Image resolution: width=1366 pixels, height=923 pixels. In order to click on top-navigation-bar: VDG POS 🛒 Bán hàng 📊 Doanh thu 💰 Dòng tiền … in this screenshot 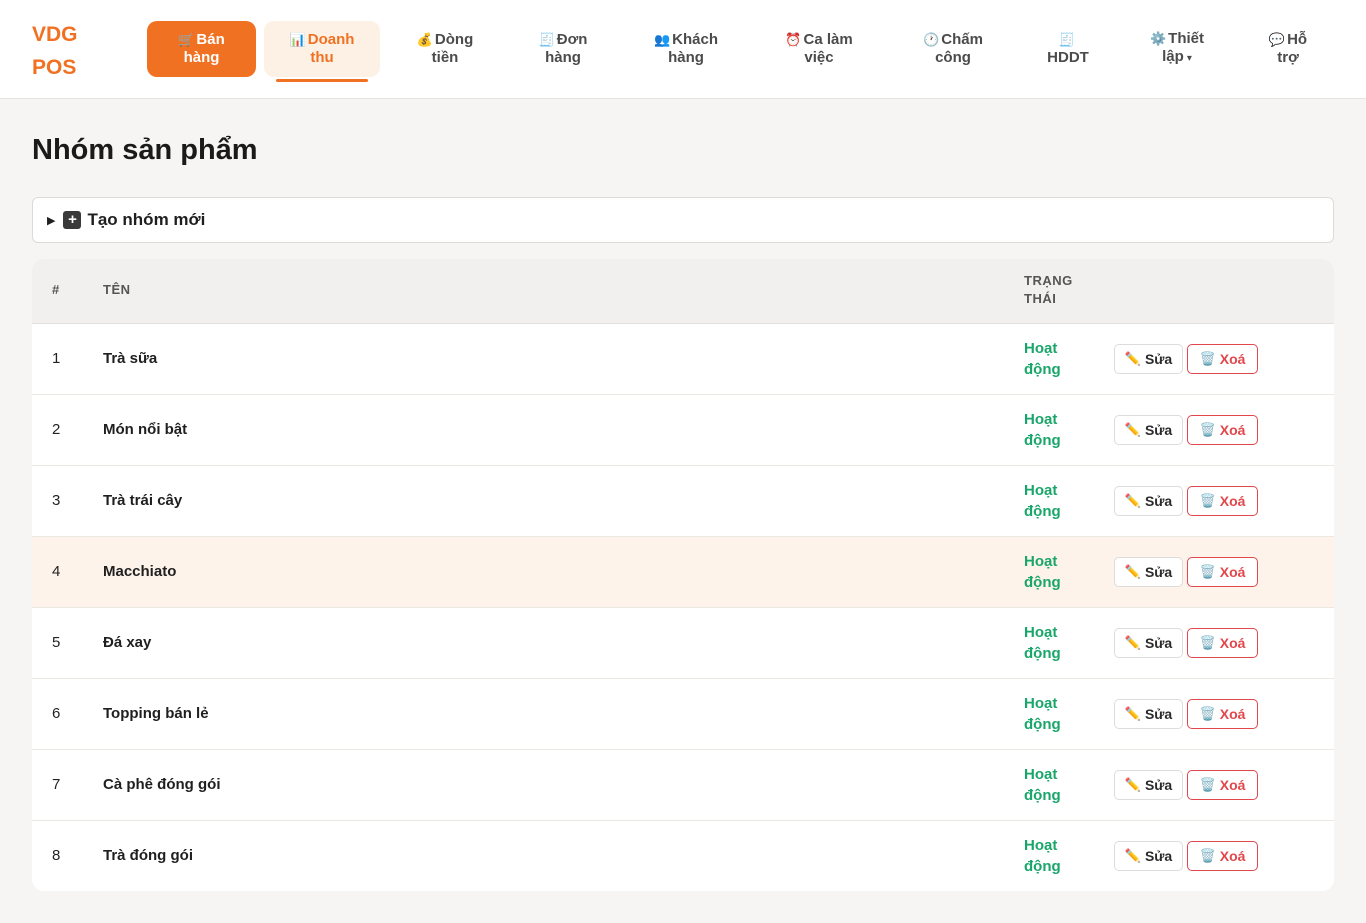, I will do `click(683, 49)`.